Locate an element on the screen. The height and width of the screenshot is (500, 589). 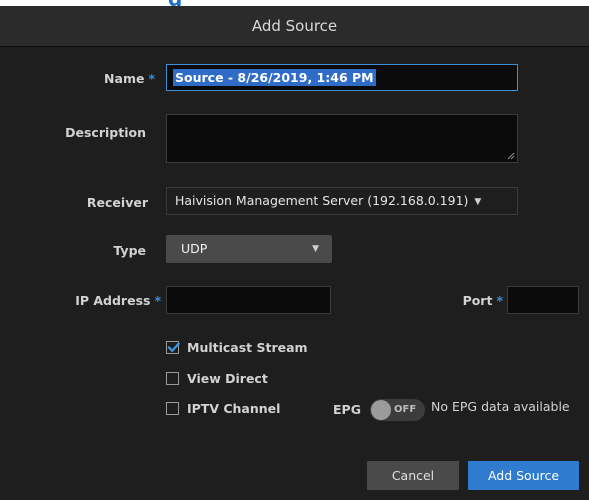
dialog-header: Add Source is located at coordinates (294, 26).